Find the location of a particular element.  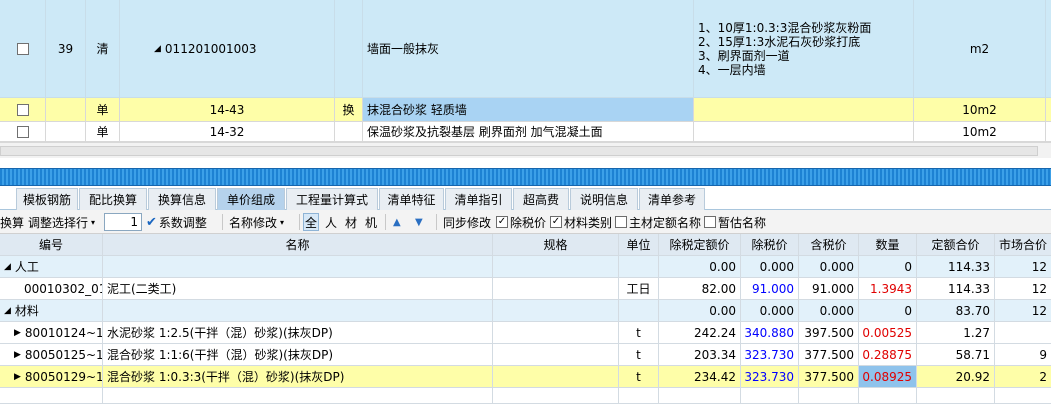

row-excl-tax: 340.880 is located at coordinates (770, 333).